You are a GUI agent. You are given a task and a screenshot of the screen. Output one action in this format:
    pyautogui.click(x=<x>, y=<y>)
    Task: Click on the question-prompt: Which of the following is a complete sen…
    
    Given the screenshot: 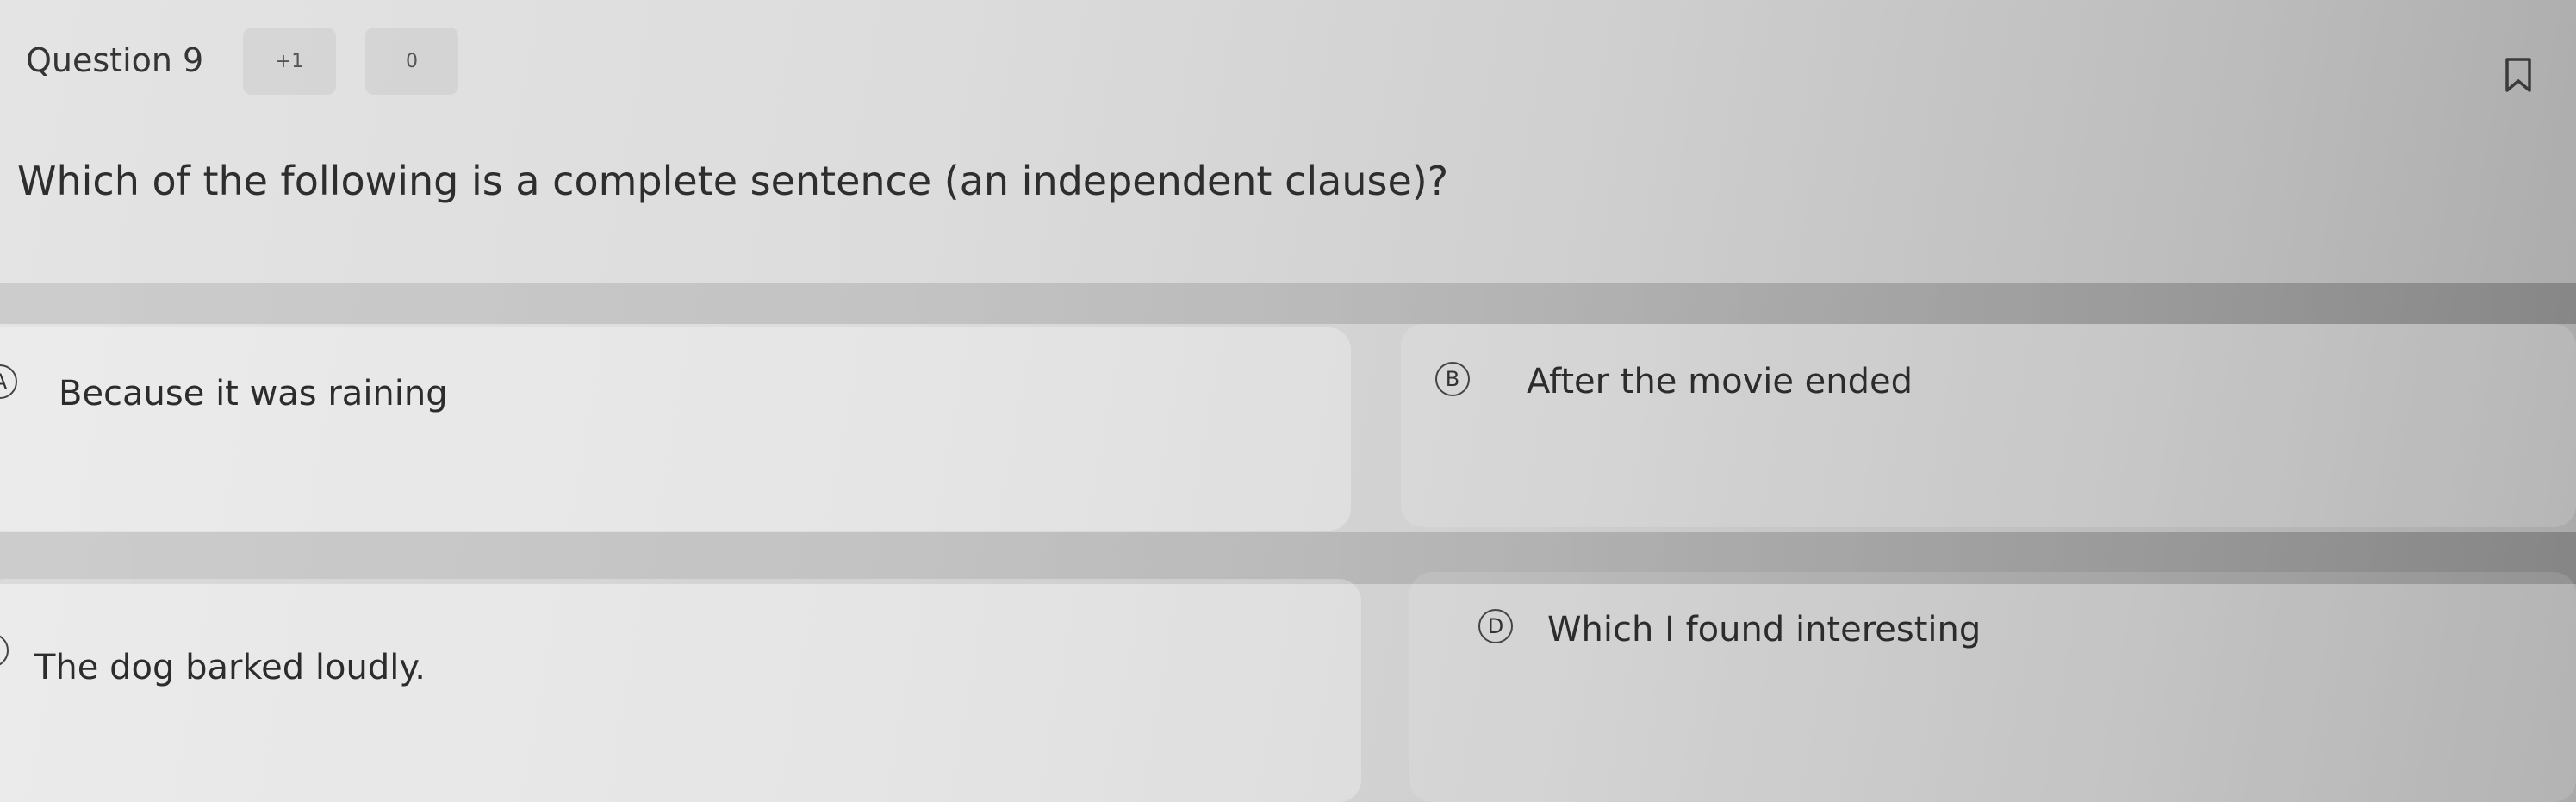 What is the action you would take?
    pyautogui.click(x=733, y=181)
    